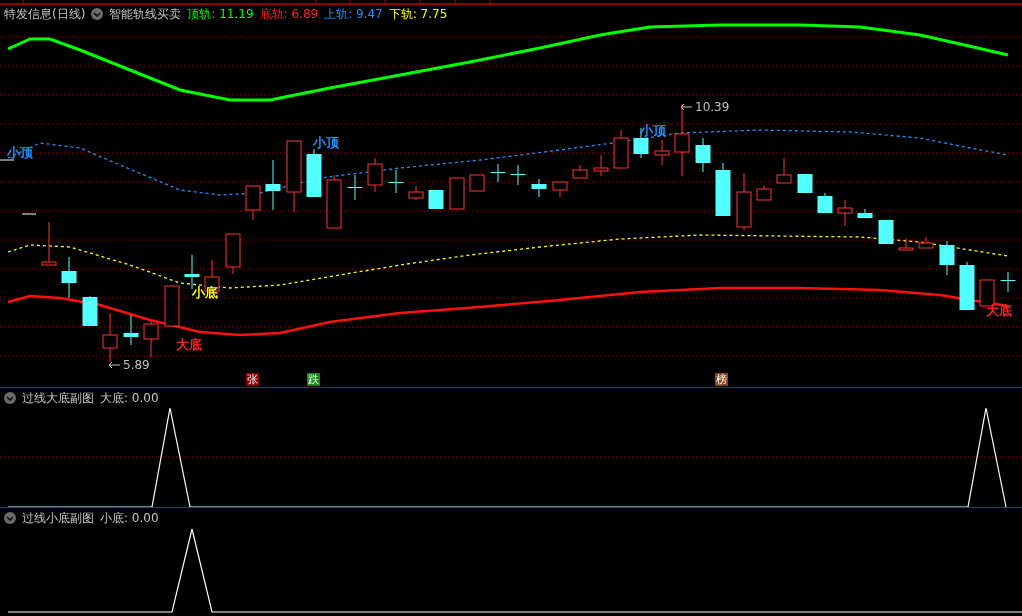  I want to click on signal-label: 小底, so click(205, 293).